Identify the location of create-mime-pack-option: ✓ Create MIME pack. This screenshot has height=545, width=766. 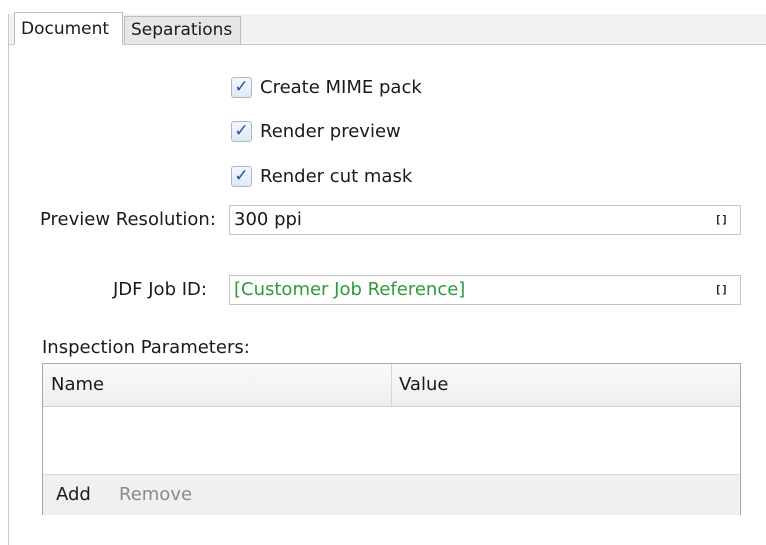
(326, 87).